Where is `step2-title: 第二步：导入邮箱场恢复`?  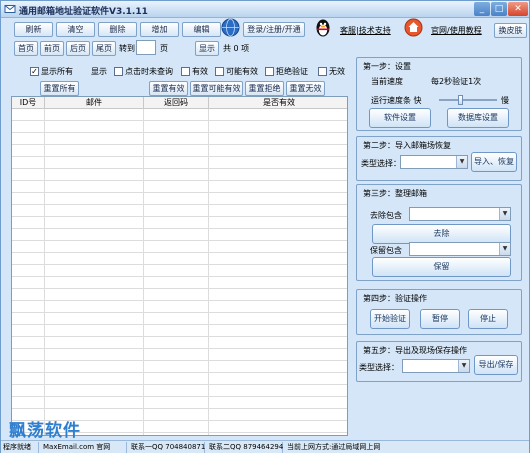
step2-title: 第二步：导入邮箱场恢复 is located at coordinates (407, 145).